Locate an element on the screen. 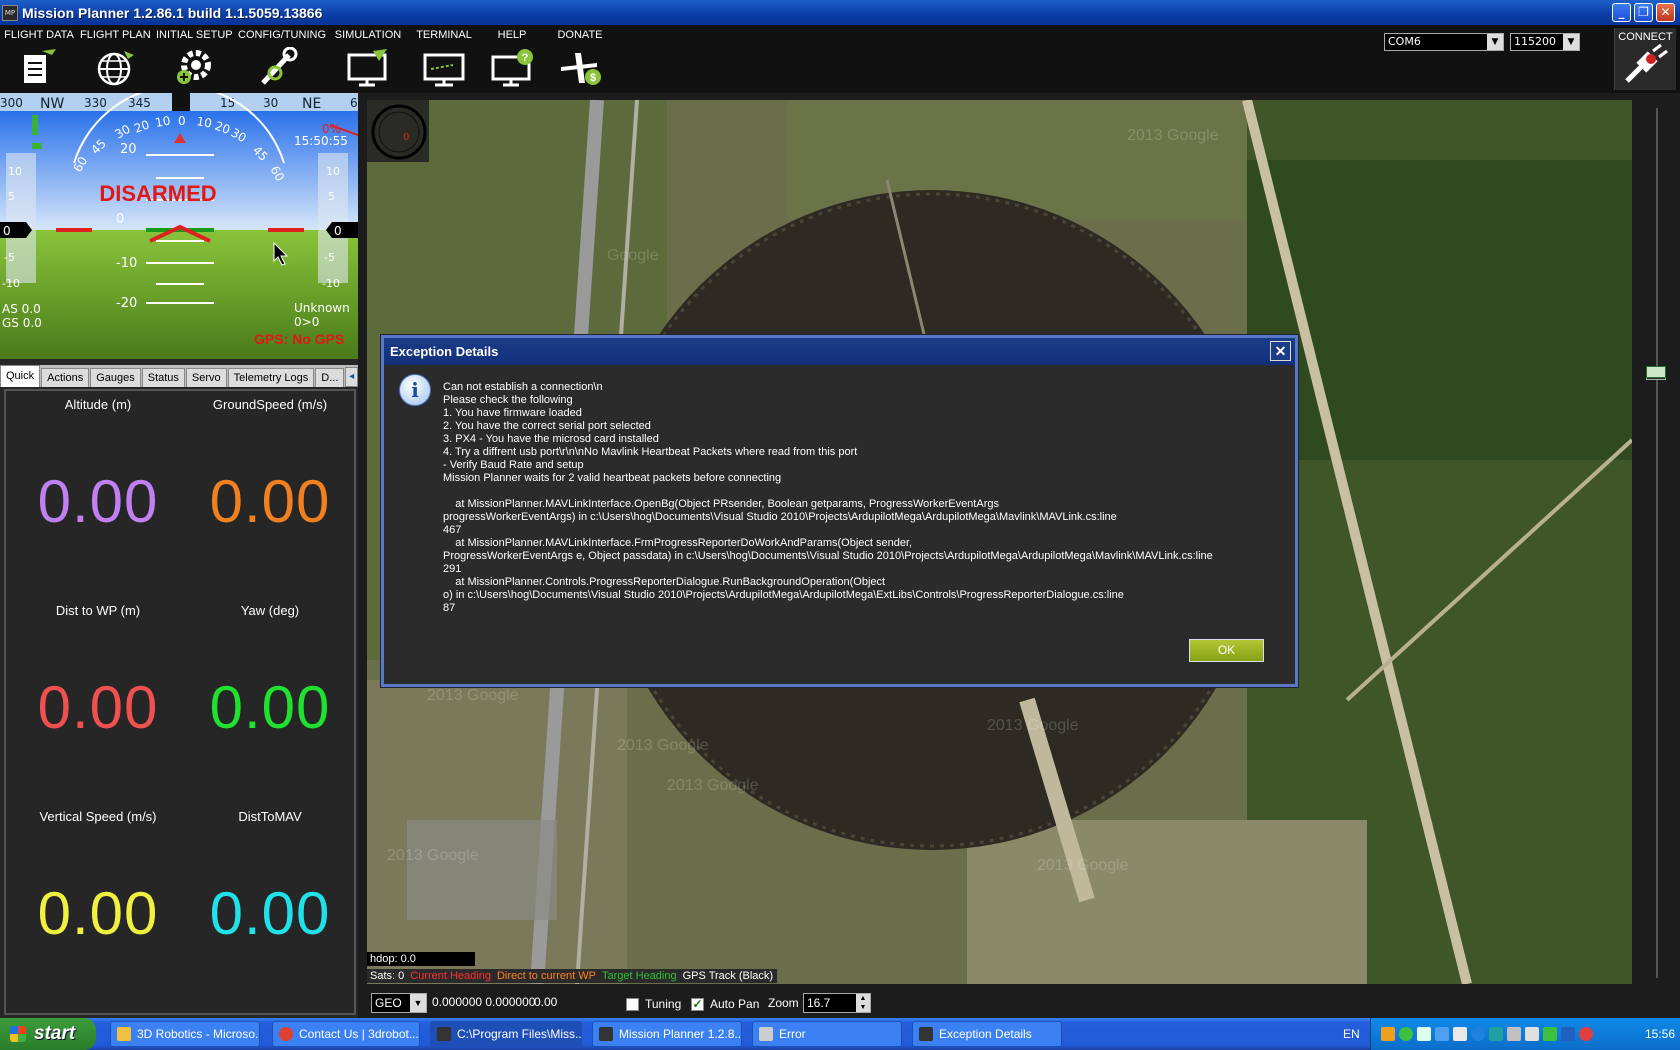 The image size is (1680, 1050). speed-tick: -5 is located at coordinates (9, 257).